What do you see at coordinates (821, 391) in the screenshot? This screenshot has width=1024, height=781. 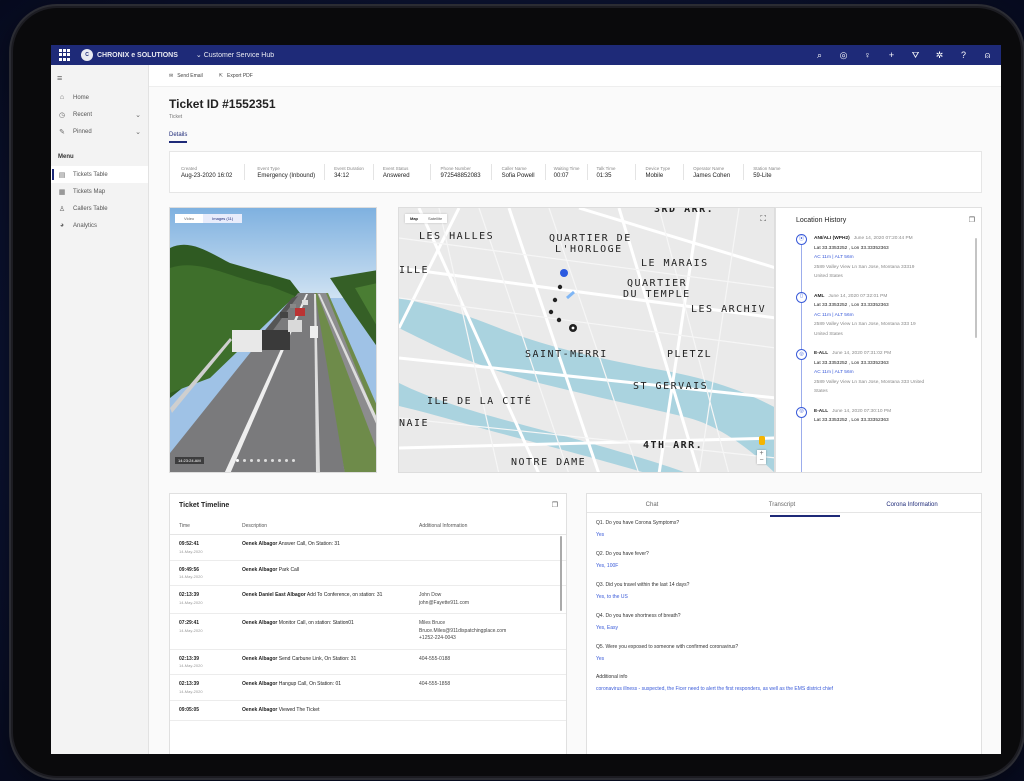 I see `entry-country: States` at bounding box center [821, 391].